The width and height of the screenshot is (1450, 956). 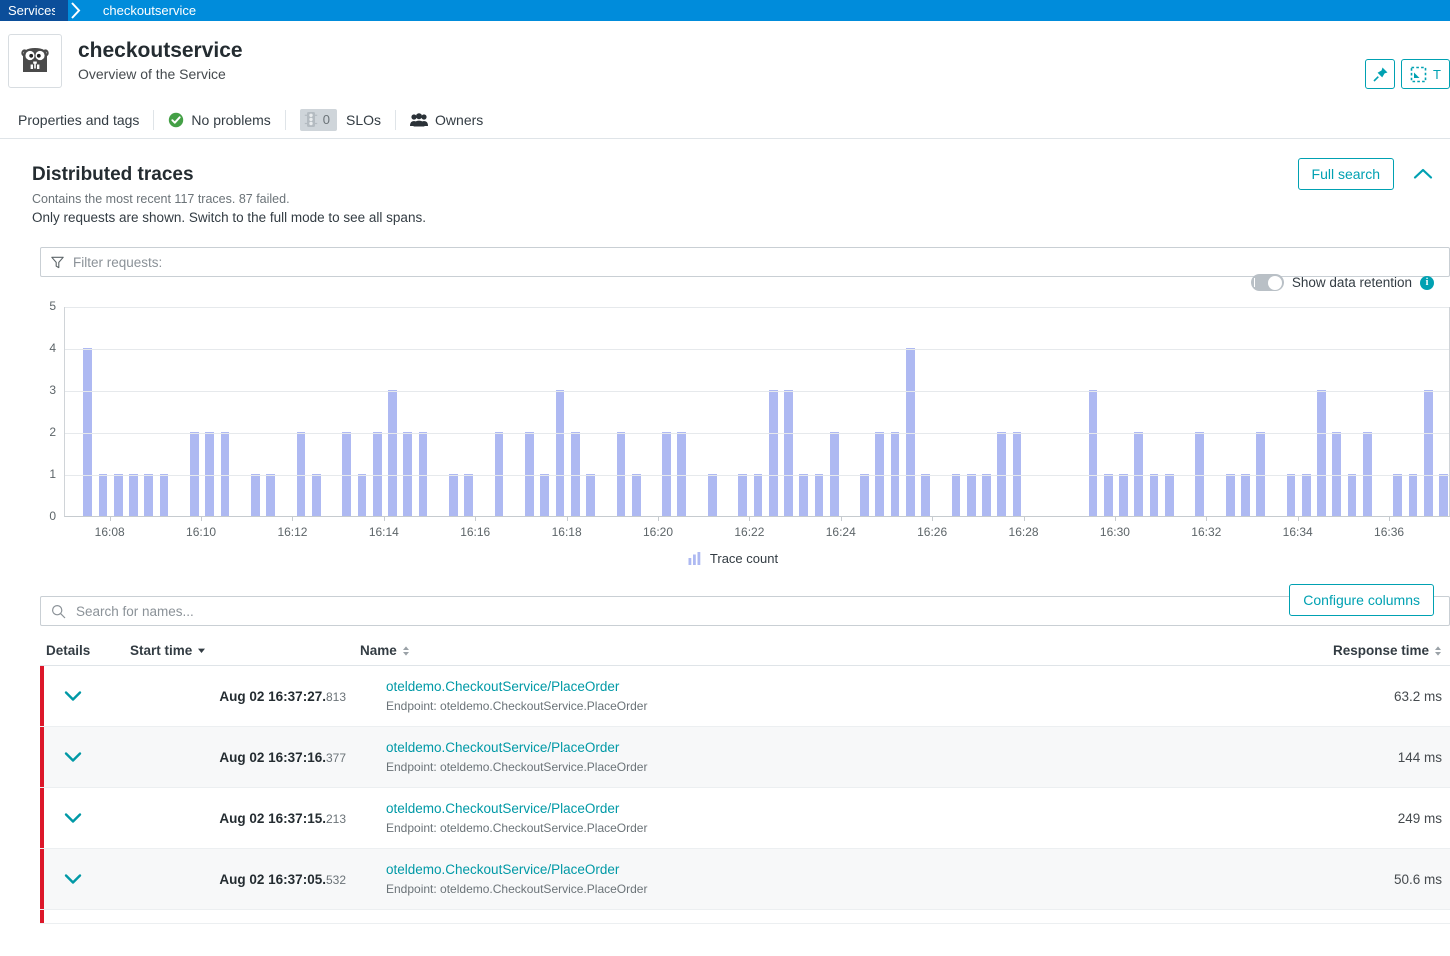 What do you see at coordinates (1361, 600) in the screenshot?
I see `configure-columns-button: Configure columns` at bounding box center [1361, 600].